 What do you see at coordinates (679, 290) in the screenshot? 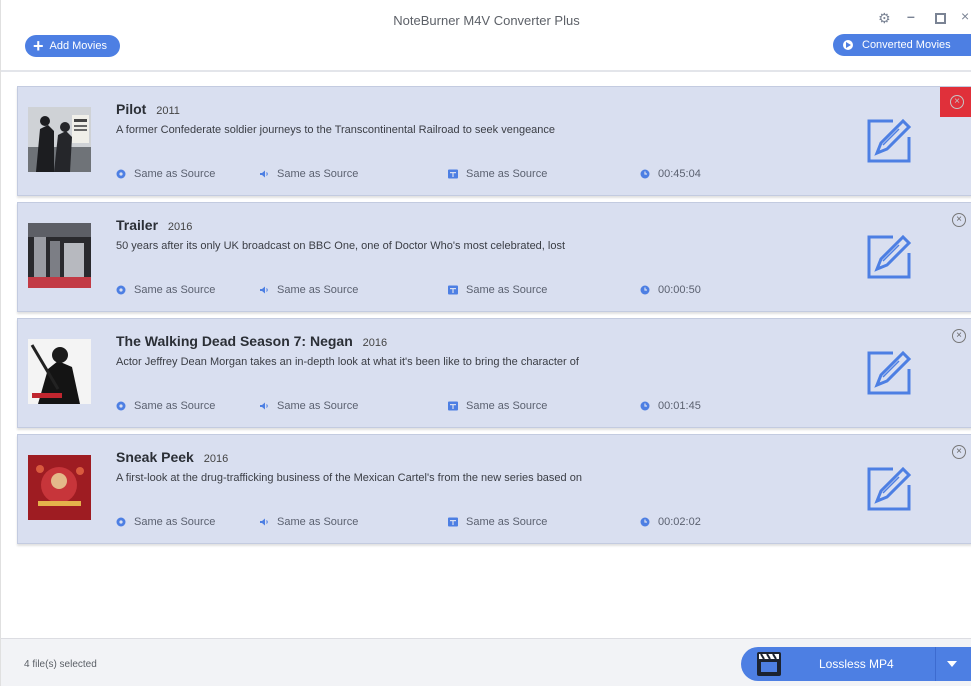
I see `duration-label: 00:00:50` at bounding box center [679, 290].